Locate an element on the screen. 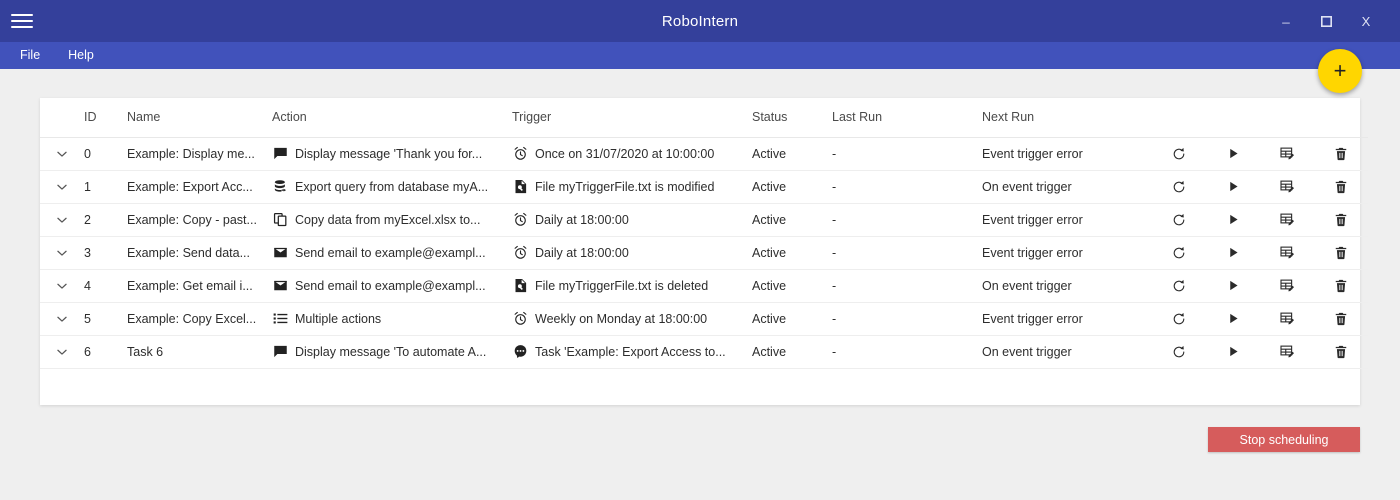 Image resolution: width=1400 pixels, height=500 pixels. copy-icon is located at coordinates (280, 220).